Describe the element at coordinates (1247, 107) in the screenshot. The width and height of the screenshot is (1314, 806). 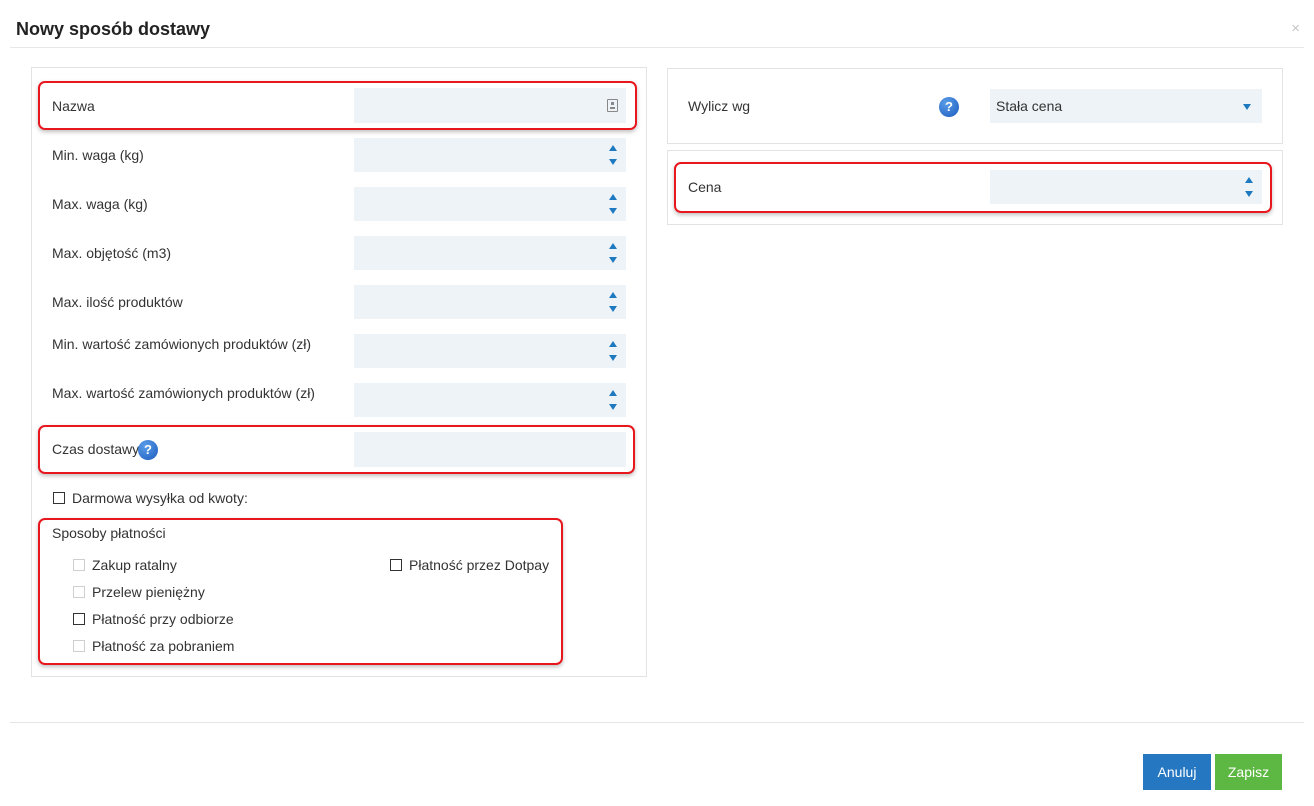
I see `chevron-down-icon` at that location.